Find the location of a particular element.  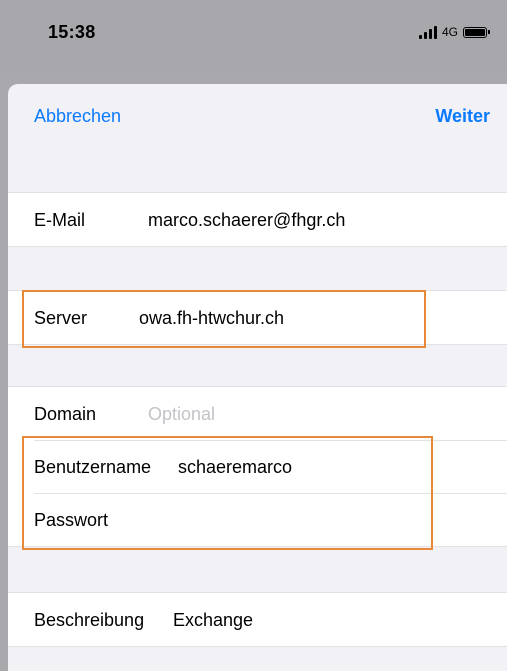

description-group: Beschreibung Exchange is located at coordinates (257, 619).